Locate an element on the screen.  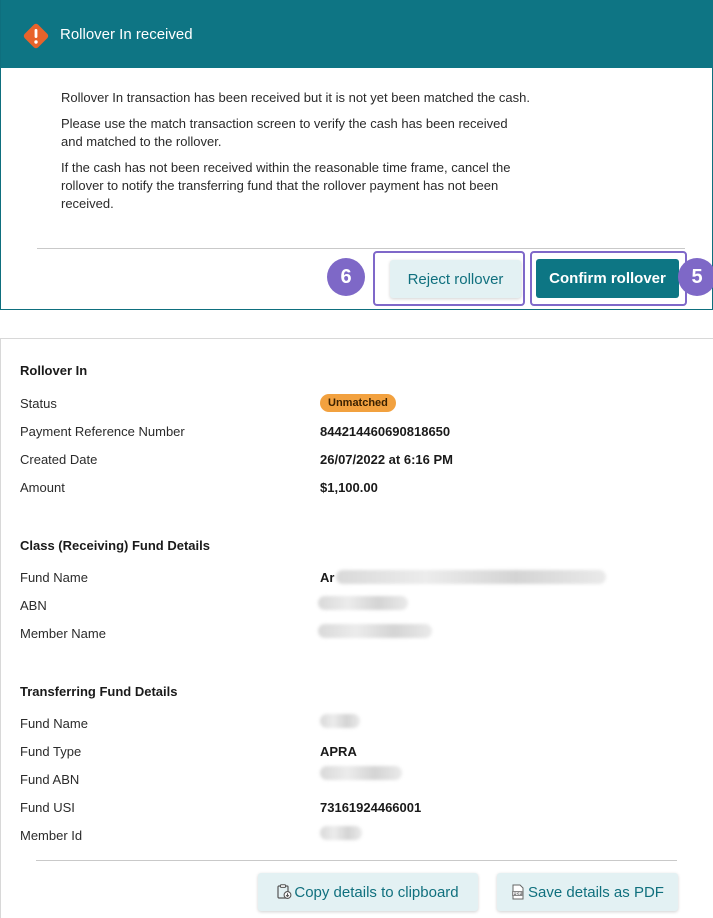
alert-header: Rollover In received is located at coordinates (357, 34).